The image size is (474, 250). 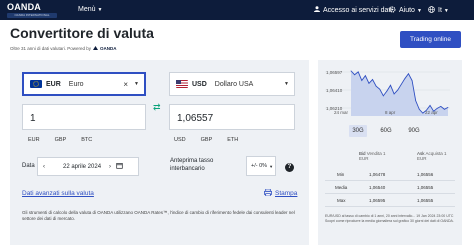 I want to click on language-label: It, so click(x=440, y=10).